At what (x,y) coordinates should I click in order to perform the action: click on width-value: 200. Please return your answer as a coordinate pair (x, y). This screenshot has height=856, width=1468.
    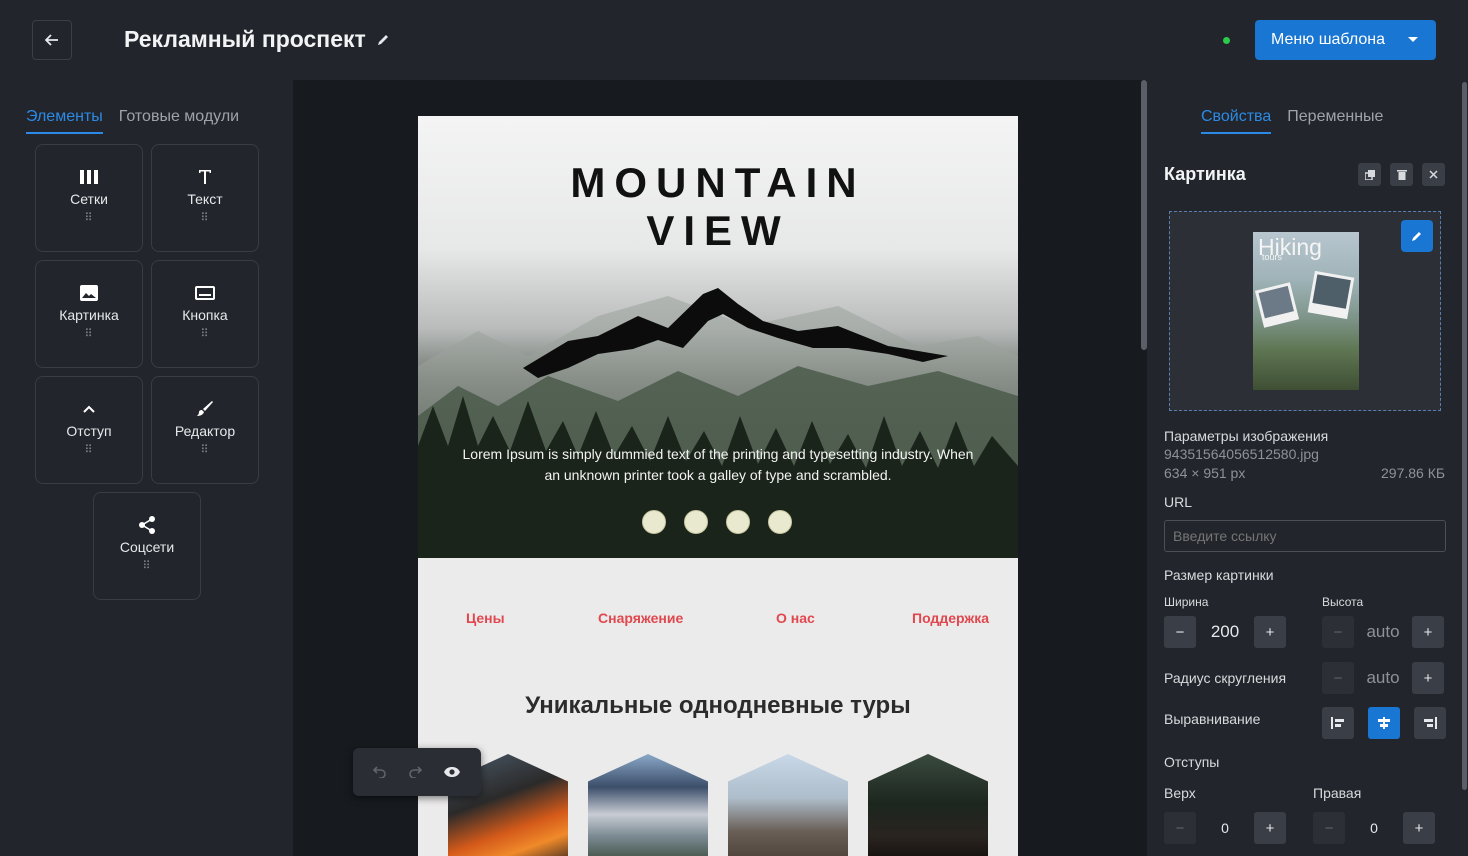
    Looking at the image, I should click on (1225, 632).